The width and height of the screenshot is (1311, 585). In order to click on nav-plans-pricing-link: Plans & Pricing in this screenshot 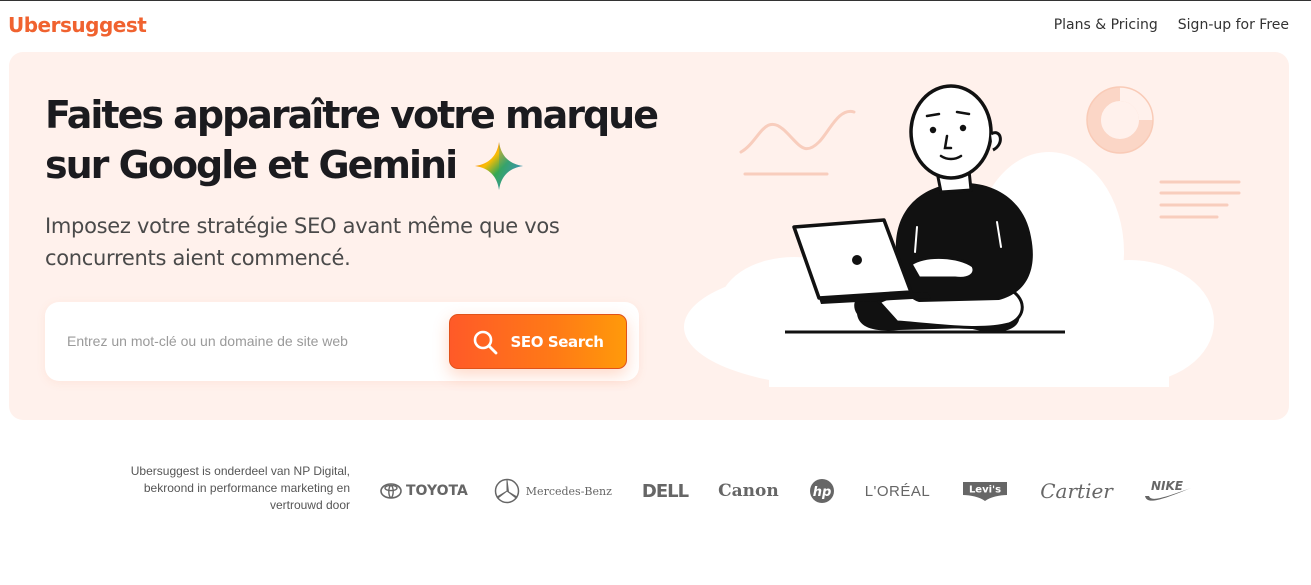, I will do `click(1106, 25)`.